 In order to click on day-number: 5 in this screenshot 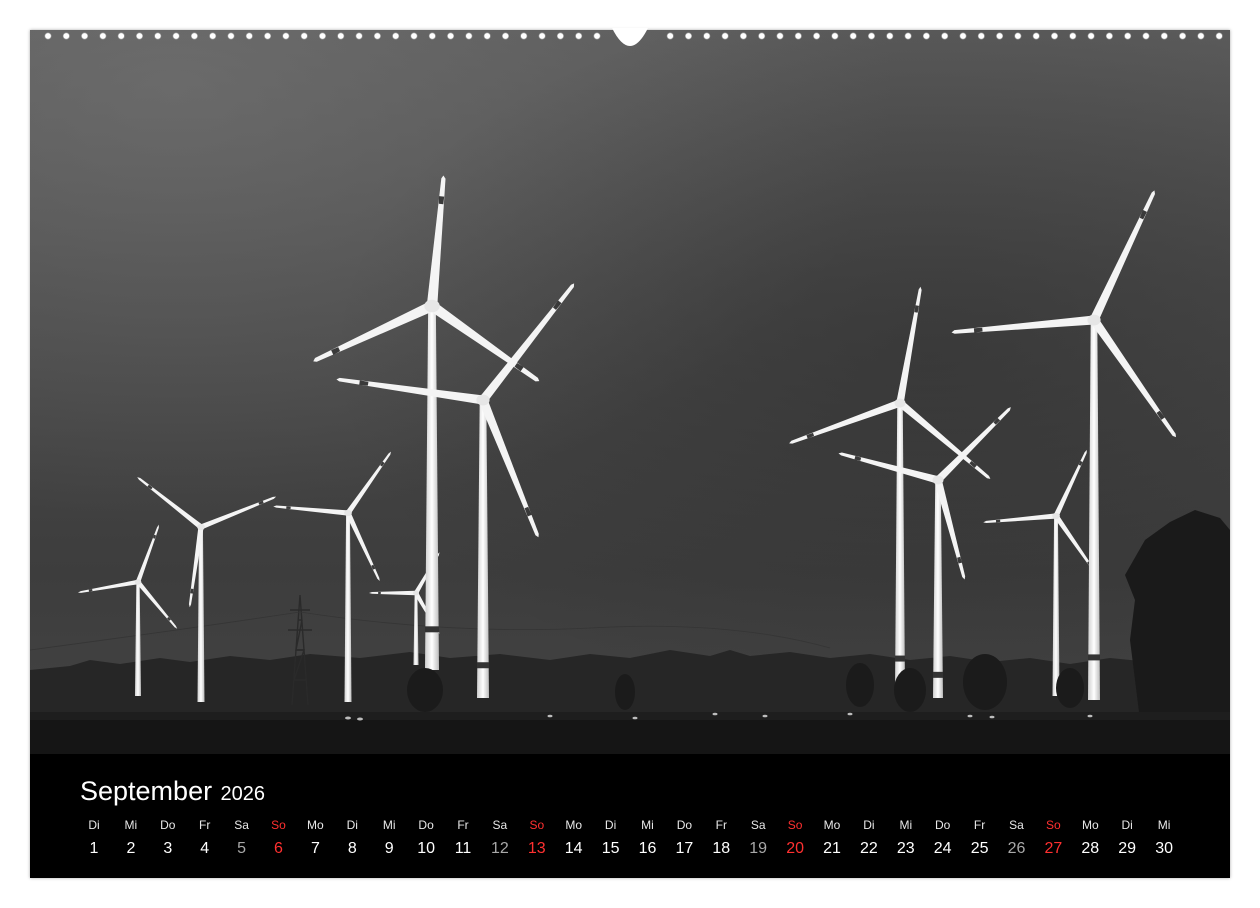, I will do `click(242, 848)`.